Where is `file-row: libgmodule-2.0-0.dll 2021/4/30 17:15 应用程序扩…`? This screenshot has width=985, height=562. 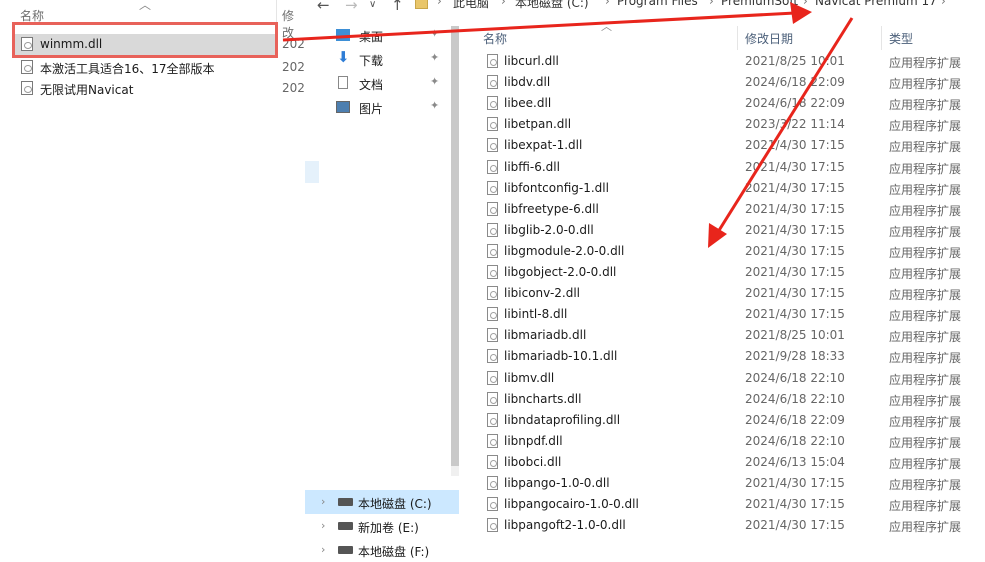
file-row: libgmodule-2.0-0.dll 2021/4/30 17:15 应用程序扩… is located at coordinates (725, 251).